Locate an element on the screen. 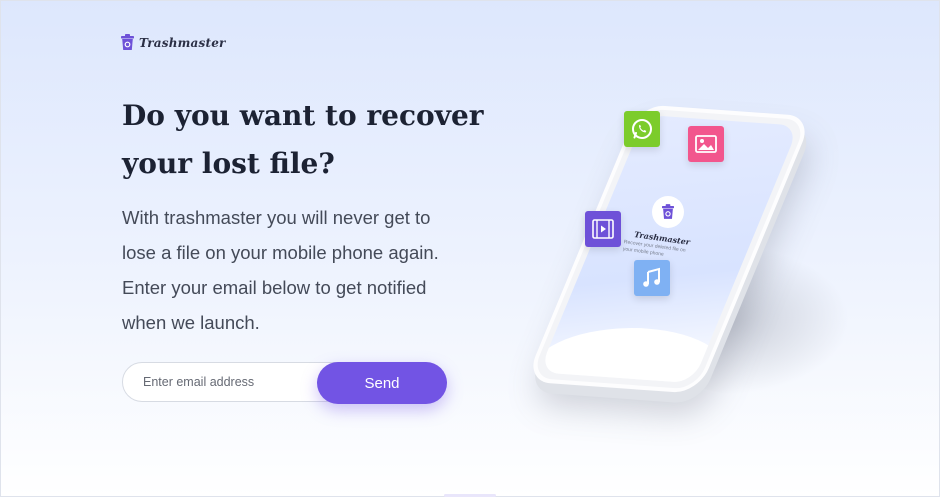 The width and height of the screenshot is (940, 497). screen-logo is located at coordinates (668, 212).